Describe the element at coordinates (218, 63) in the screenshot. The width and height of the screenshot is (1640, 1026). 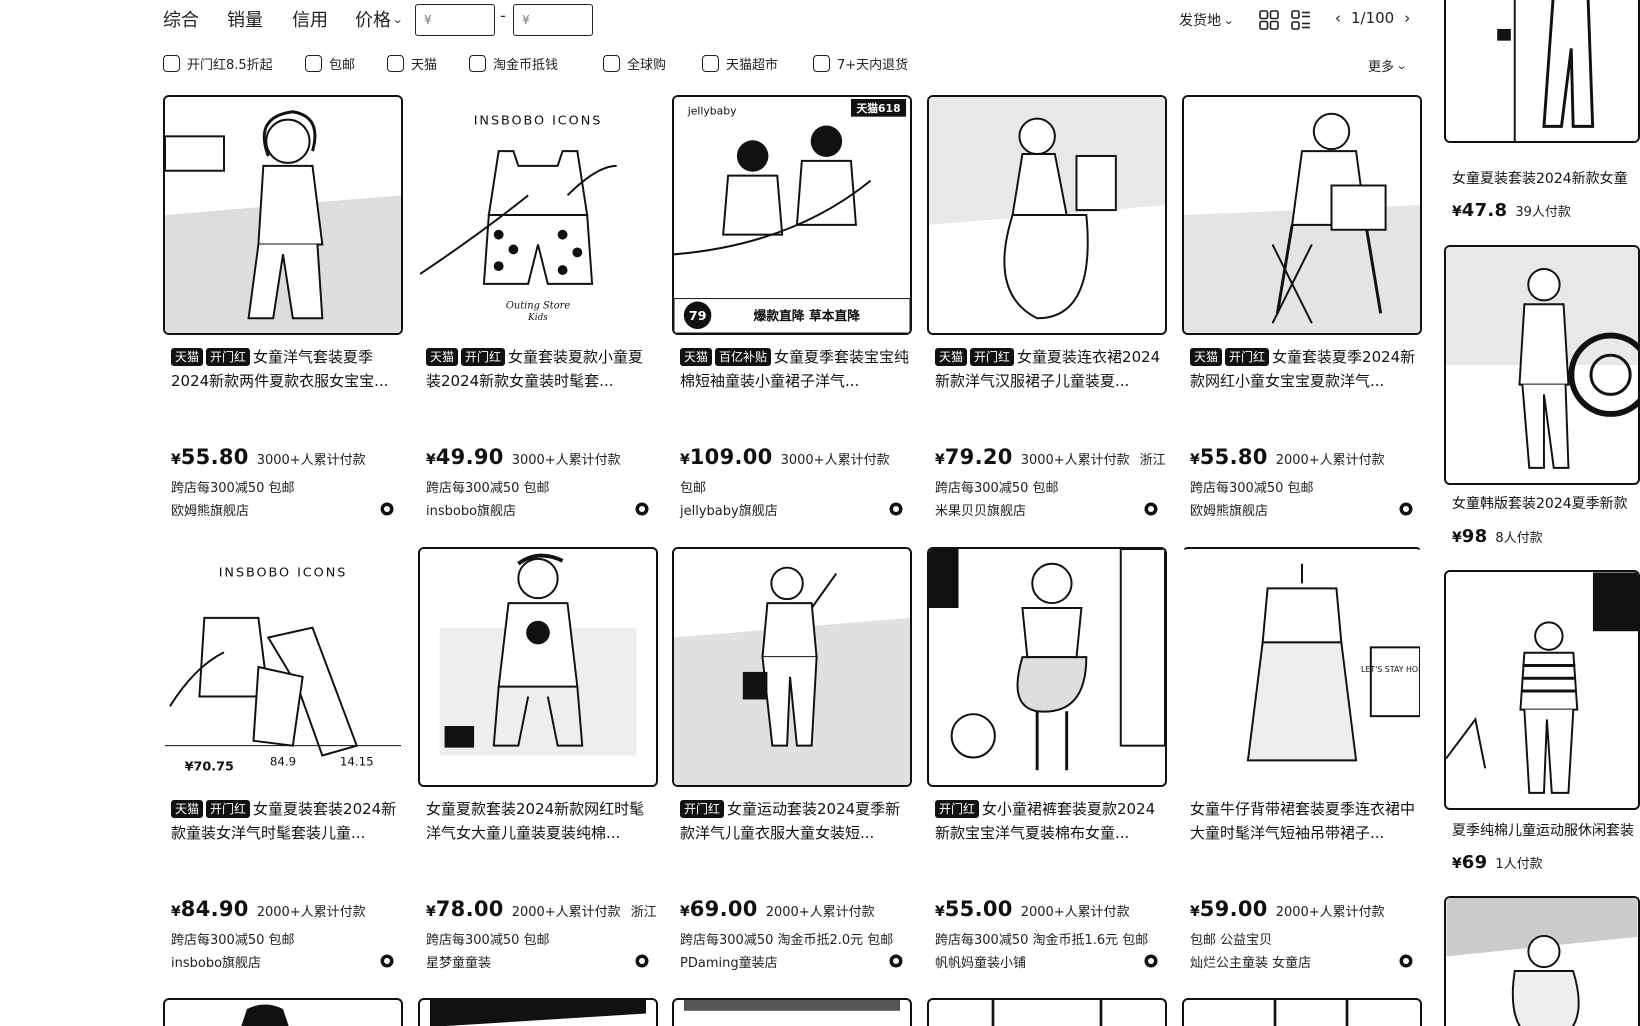
I see `filter-kaimenhong: 开门红8.5折起` at that location.